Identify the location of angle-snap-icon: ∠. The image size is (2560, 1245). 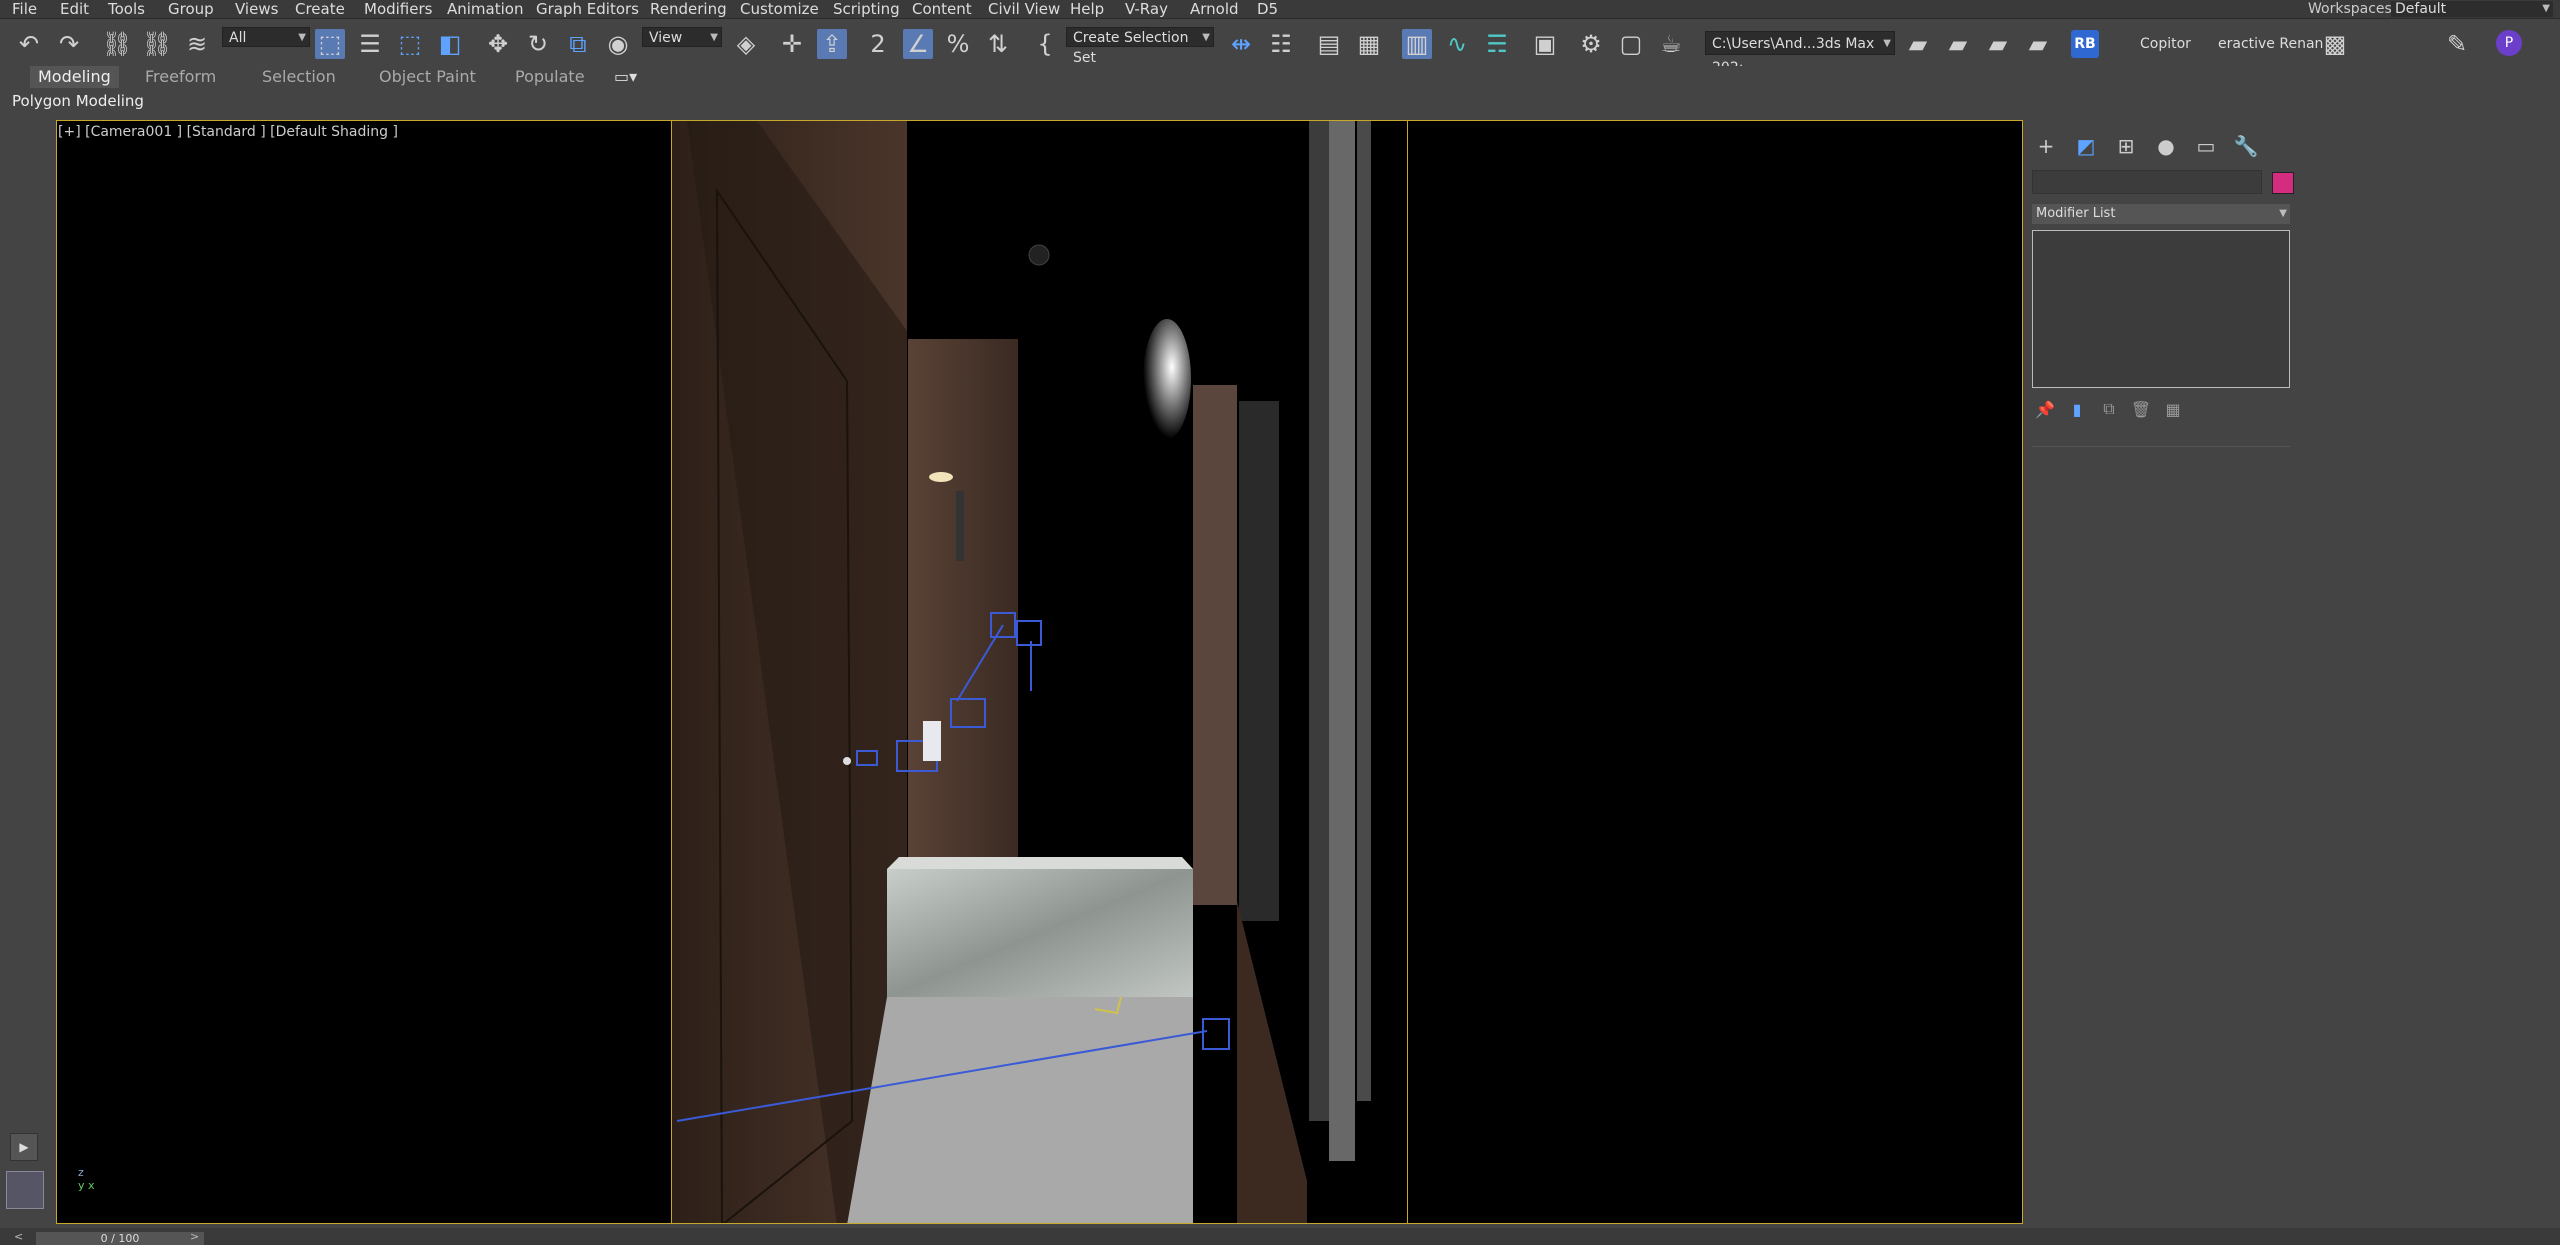
(918, 44).